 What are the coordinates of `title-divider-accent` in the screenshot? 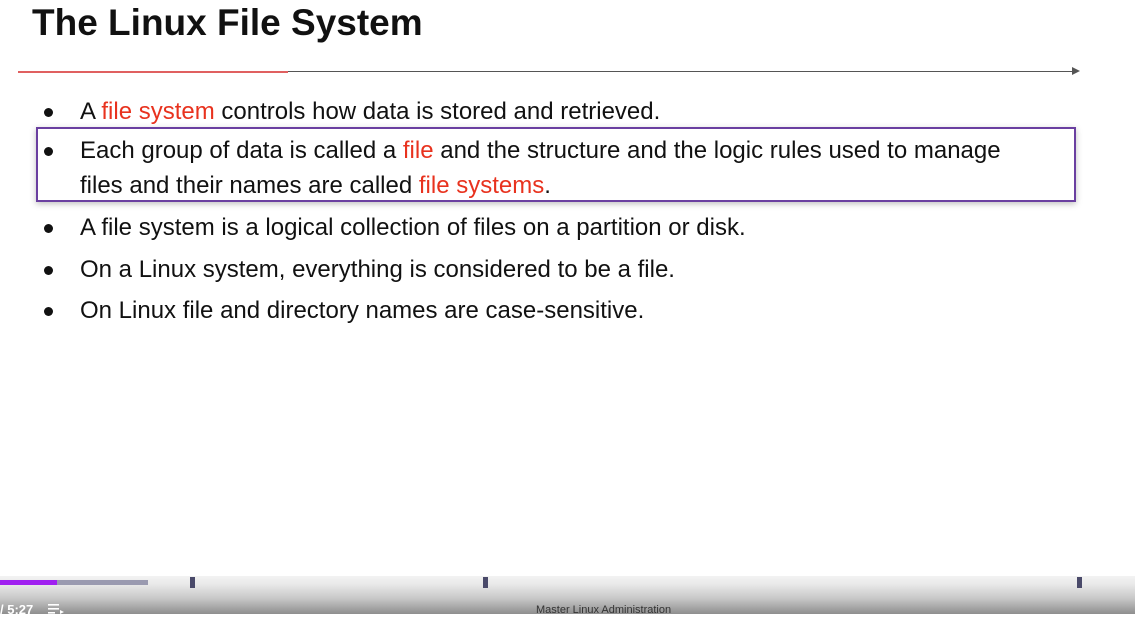 It's located at (153, 72).